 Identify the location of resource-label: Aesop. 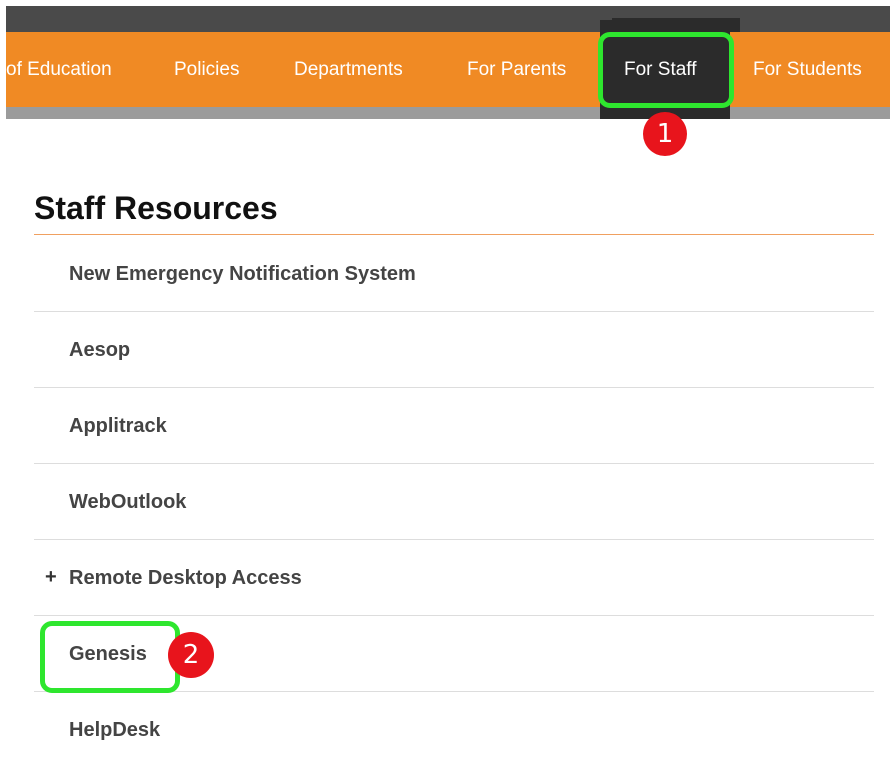
(99, 350).